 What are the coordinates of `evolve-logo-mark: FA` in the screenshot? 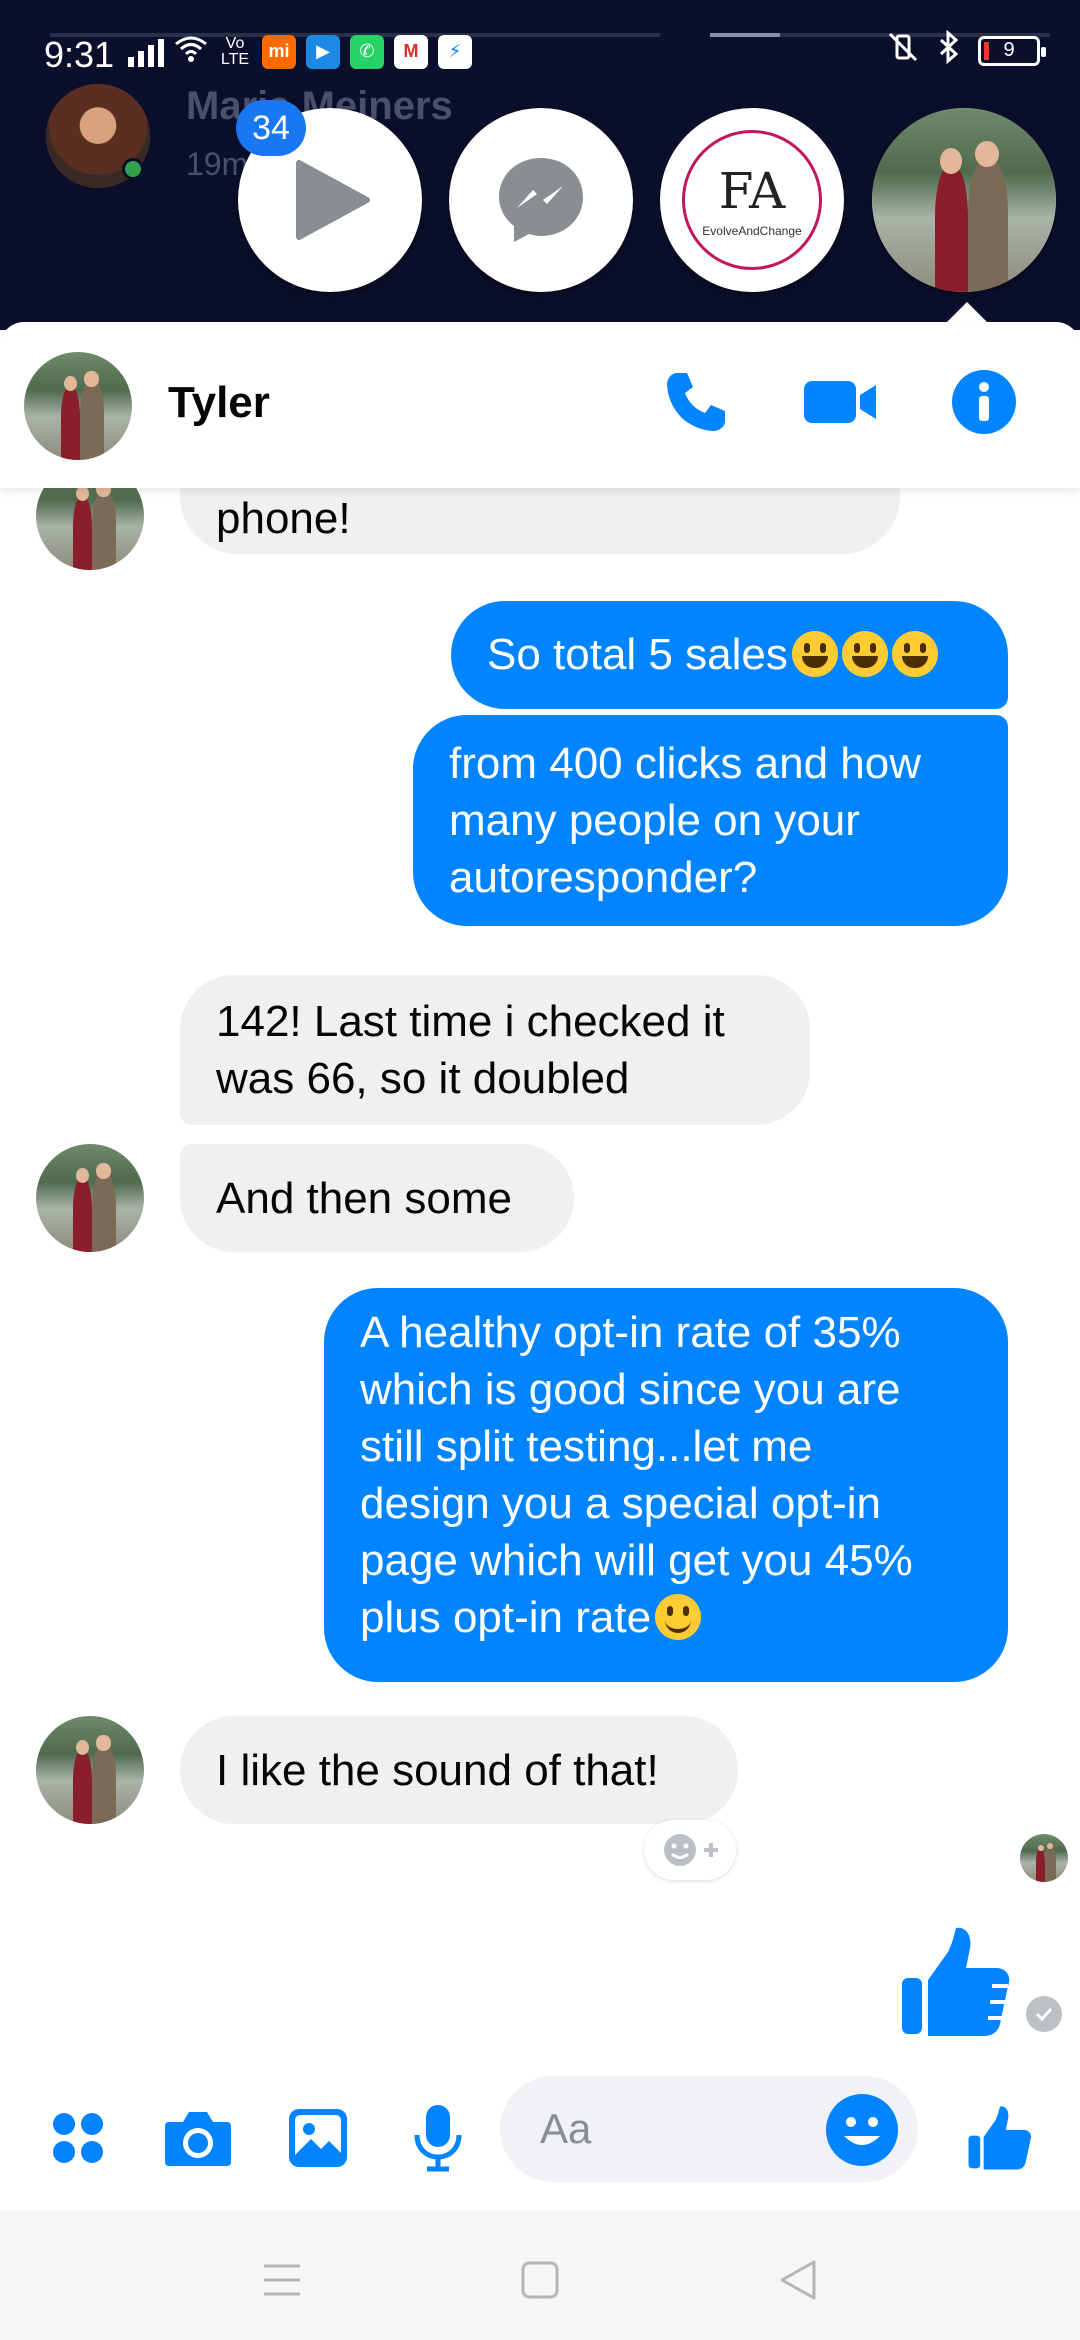 It's located at (752, 191).